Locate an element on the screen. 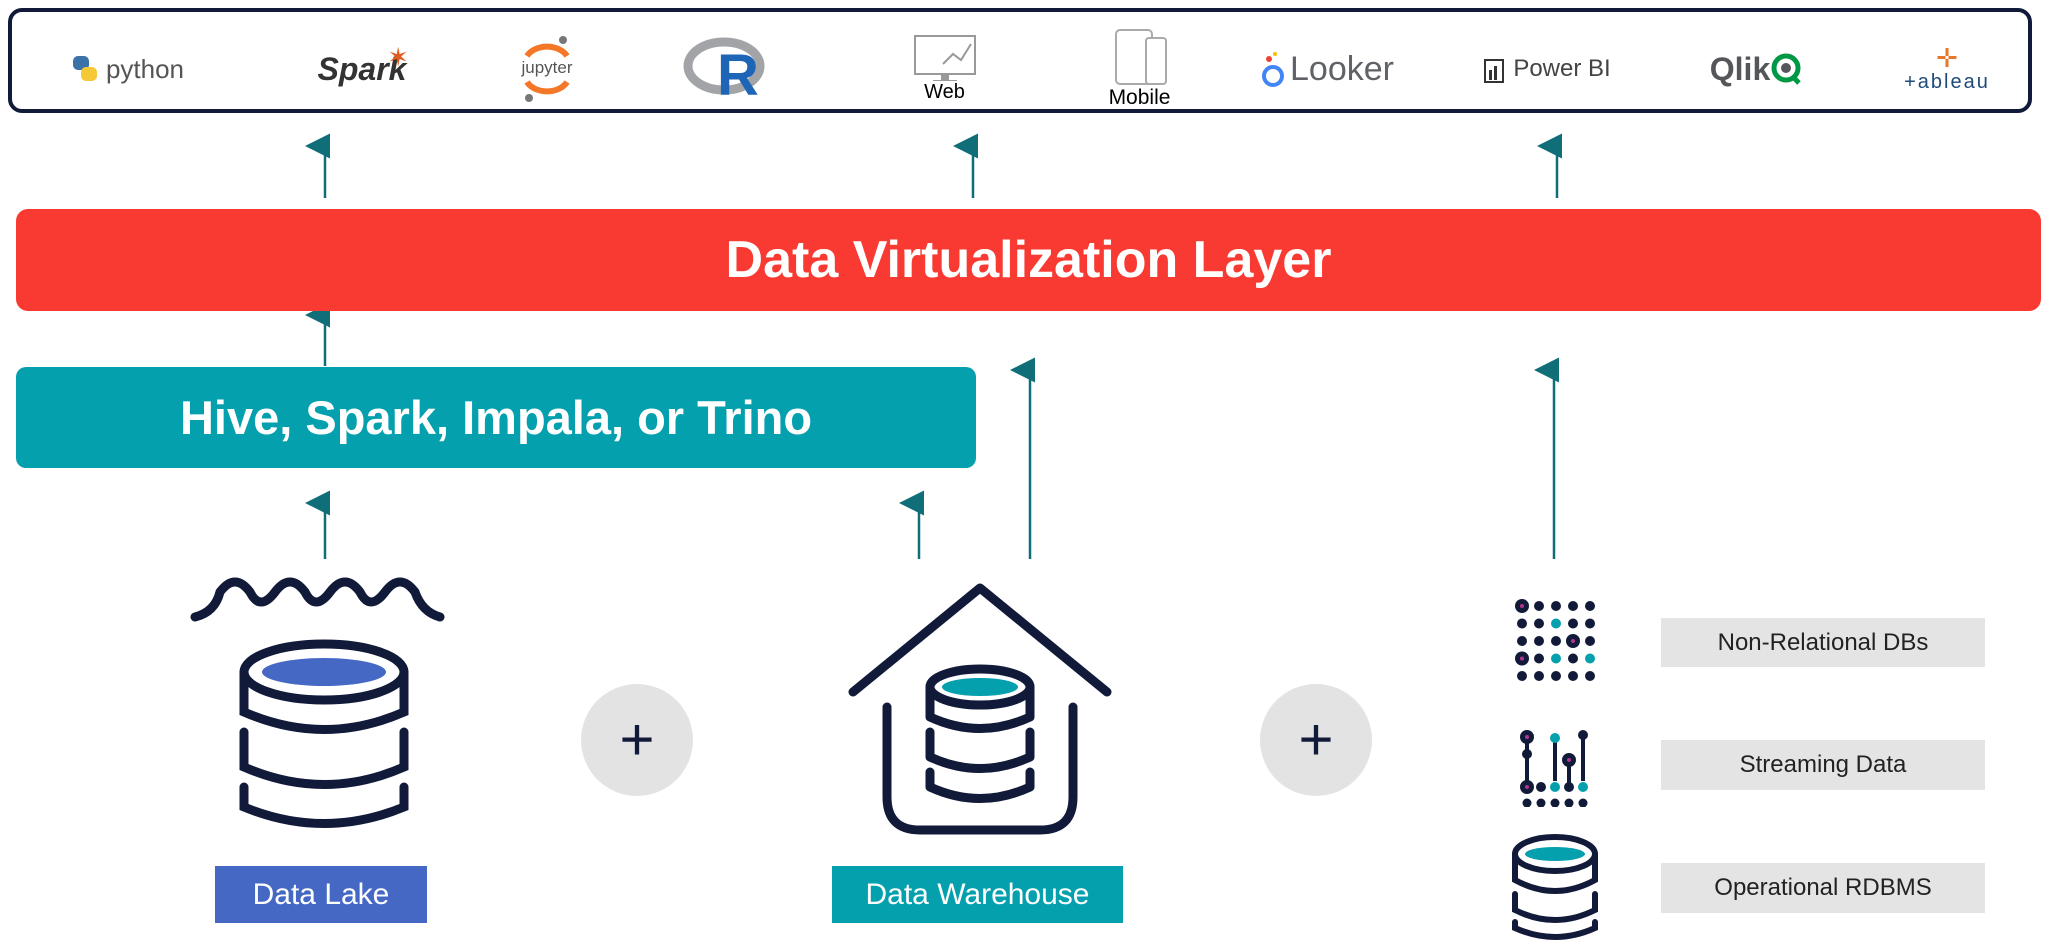 The image size is (2048, 952). query-engines-layer: Hive, Spark, Impala, or Trino is located at coordinates (496, 417).